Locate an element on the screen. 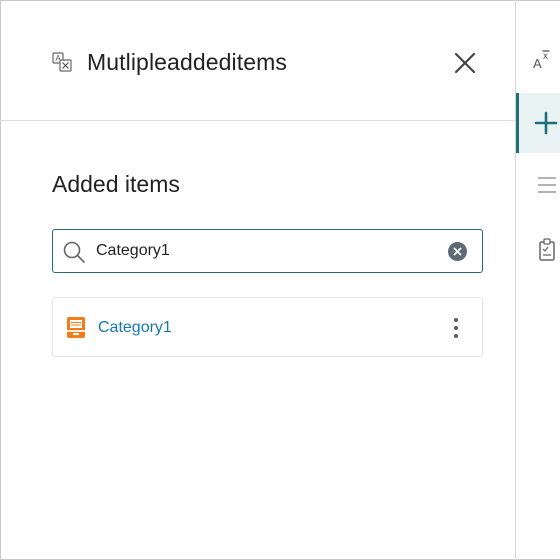 The image size is (560, 560). close-icon is located at coordinates (465, 63).